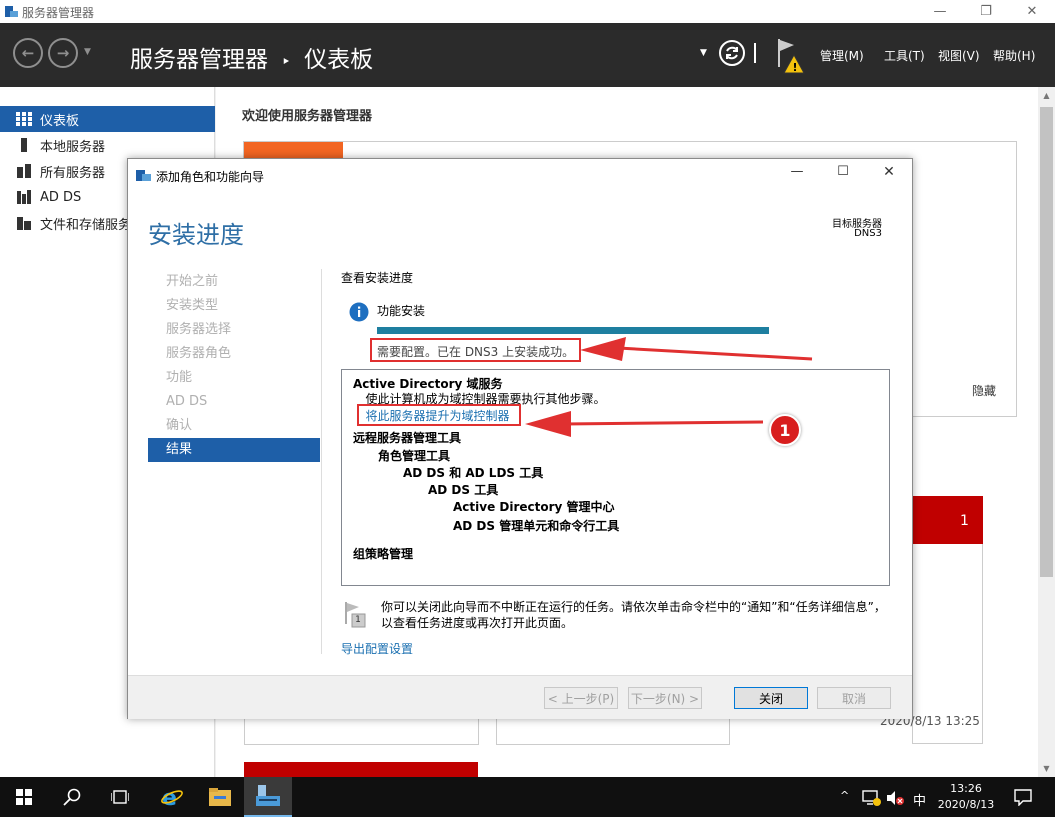  I want to click on next-button: 下一步(N) >, so click(665, 698).